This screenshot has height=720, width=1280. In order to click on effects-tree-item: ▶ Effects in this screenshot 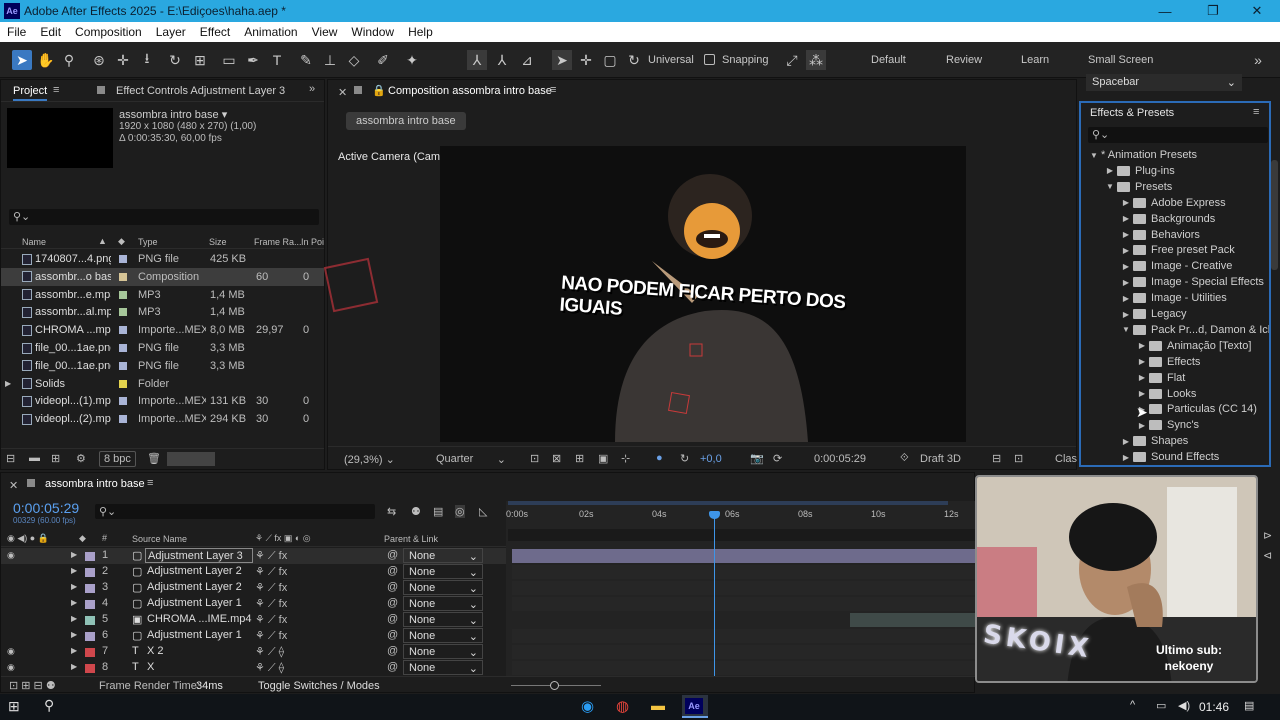, I will do `click(1168, 362)`.